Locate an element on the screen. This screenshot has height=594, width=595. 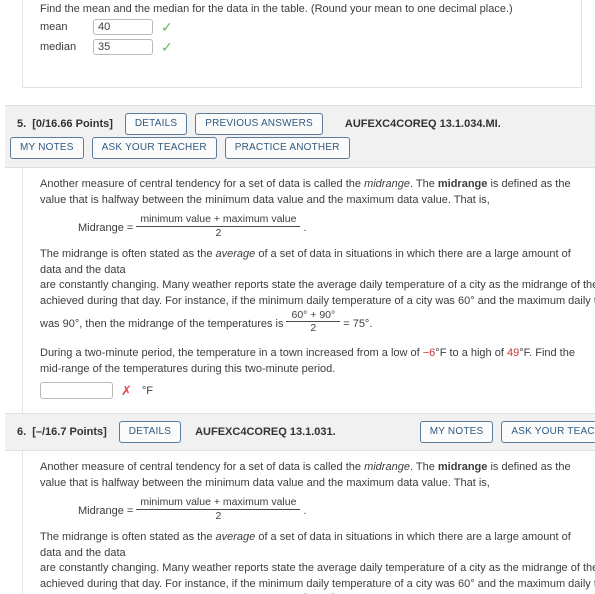
my-notes-button-q5: MY NOTES is located at coordinates (47, 148).